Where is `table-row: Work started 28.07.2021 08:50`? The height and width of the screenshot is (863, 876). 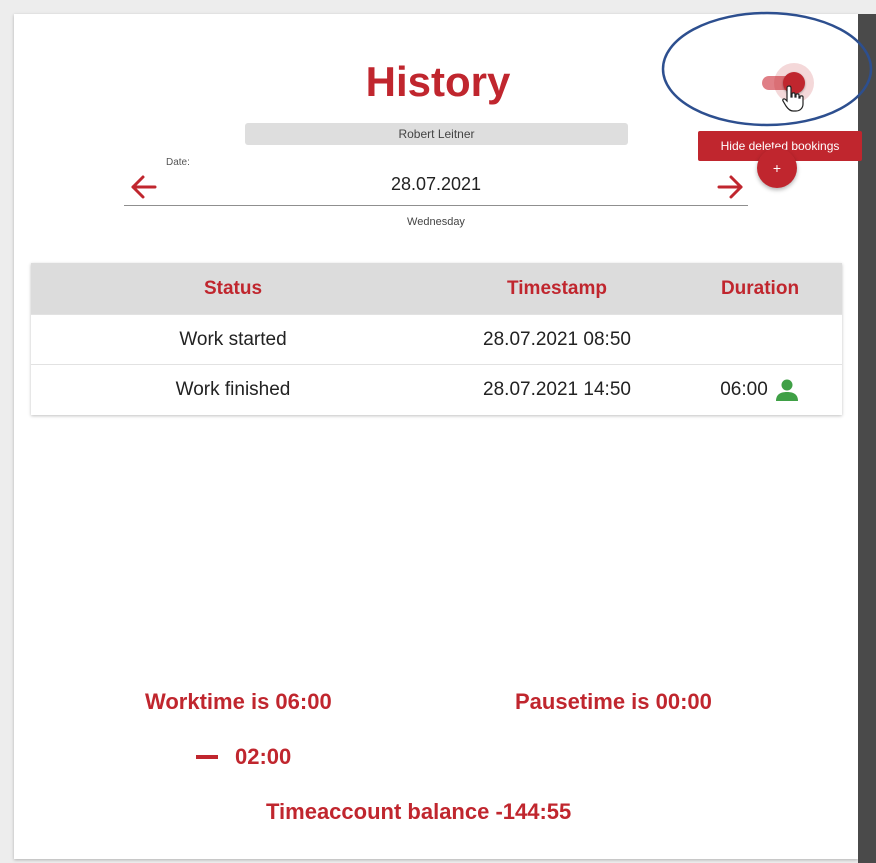 table-row: Work started 28.07.2021 08:50 is located at coordinates (436, 339).